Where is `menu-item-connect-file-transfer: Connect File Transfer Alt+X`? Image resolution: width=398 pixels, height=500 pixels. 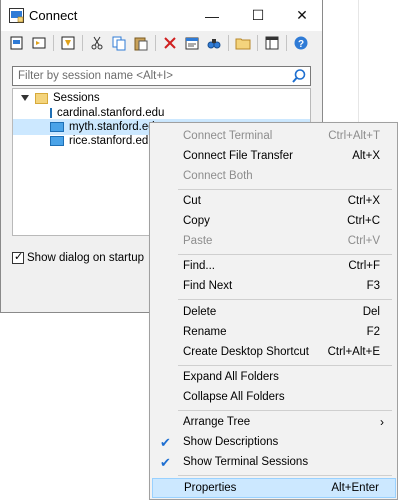
menu-item-connect-file-transfer: Connect File Transfer Alt+X is located at coordinates (274, 157).